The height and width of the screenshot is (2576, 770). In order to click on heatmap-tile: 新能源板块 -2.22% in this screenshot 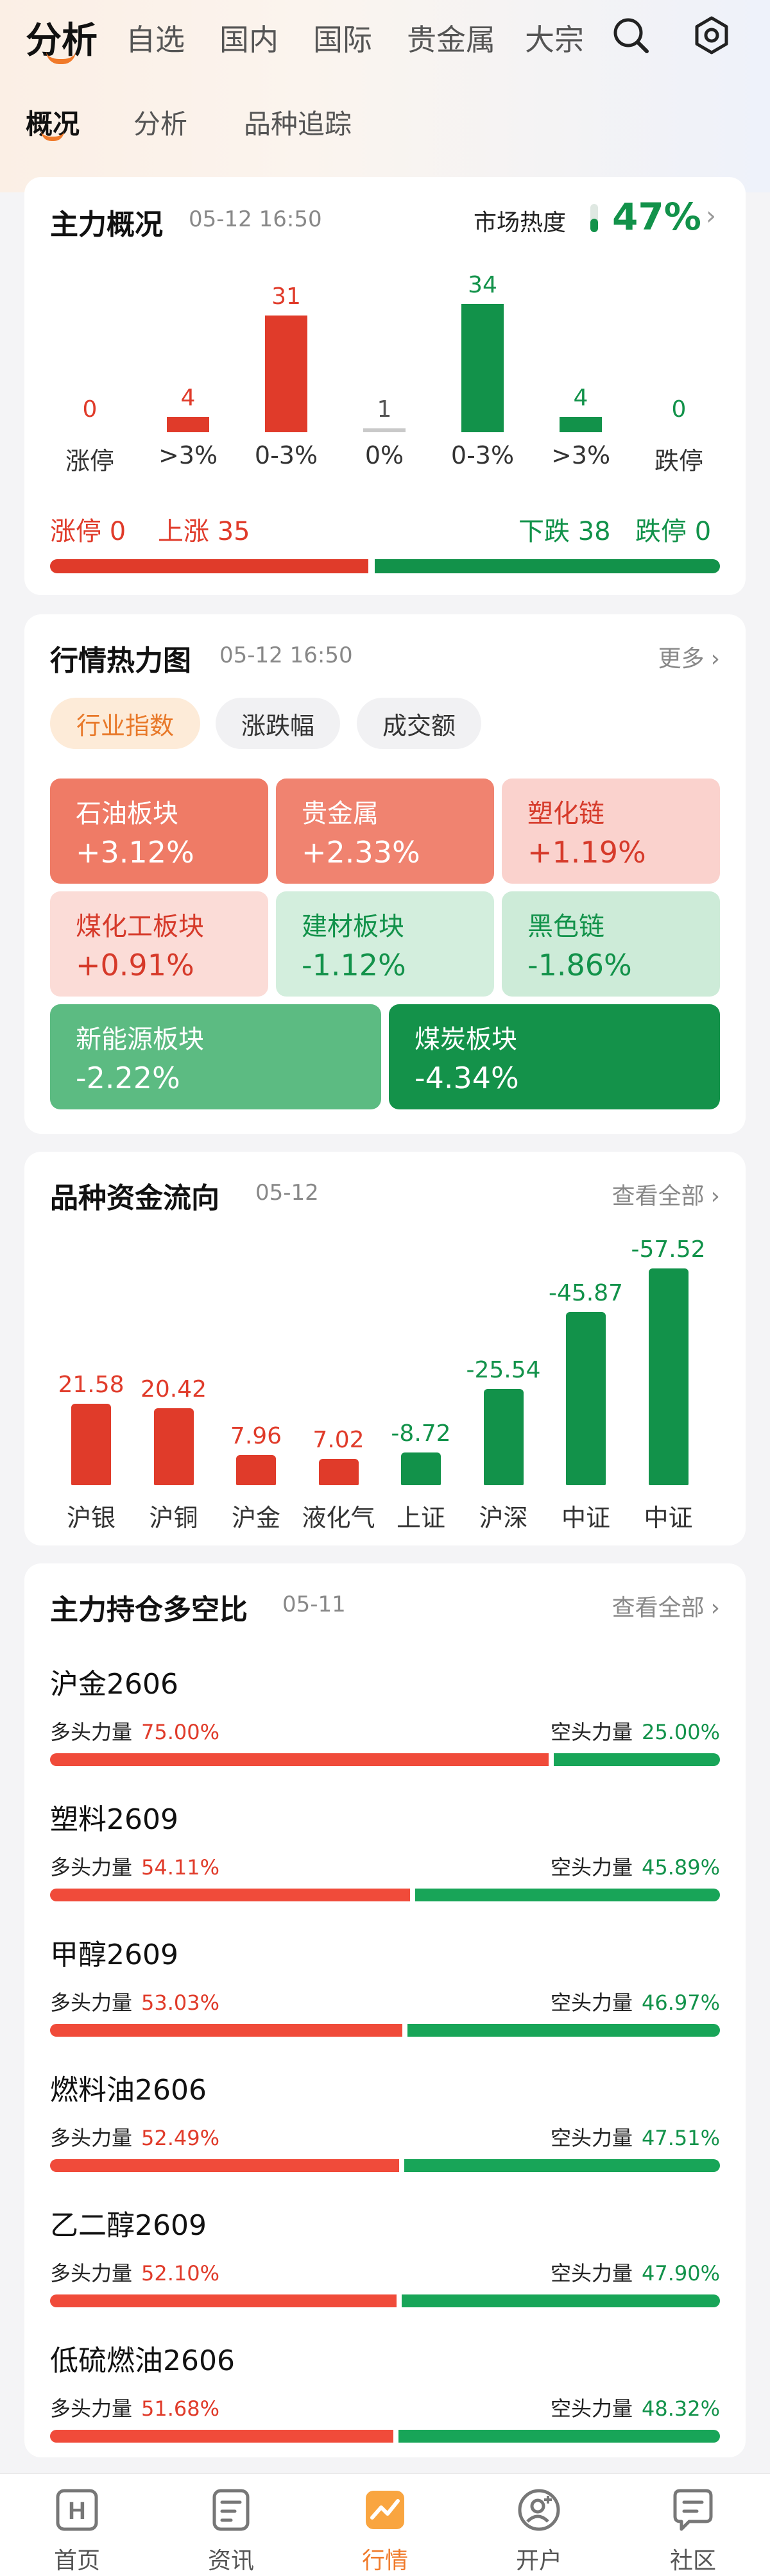, I will do `click(216, 1056)`.